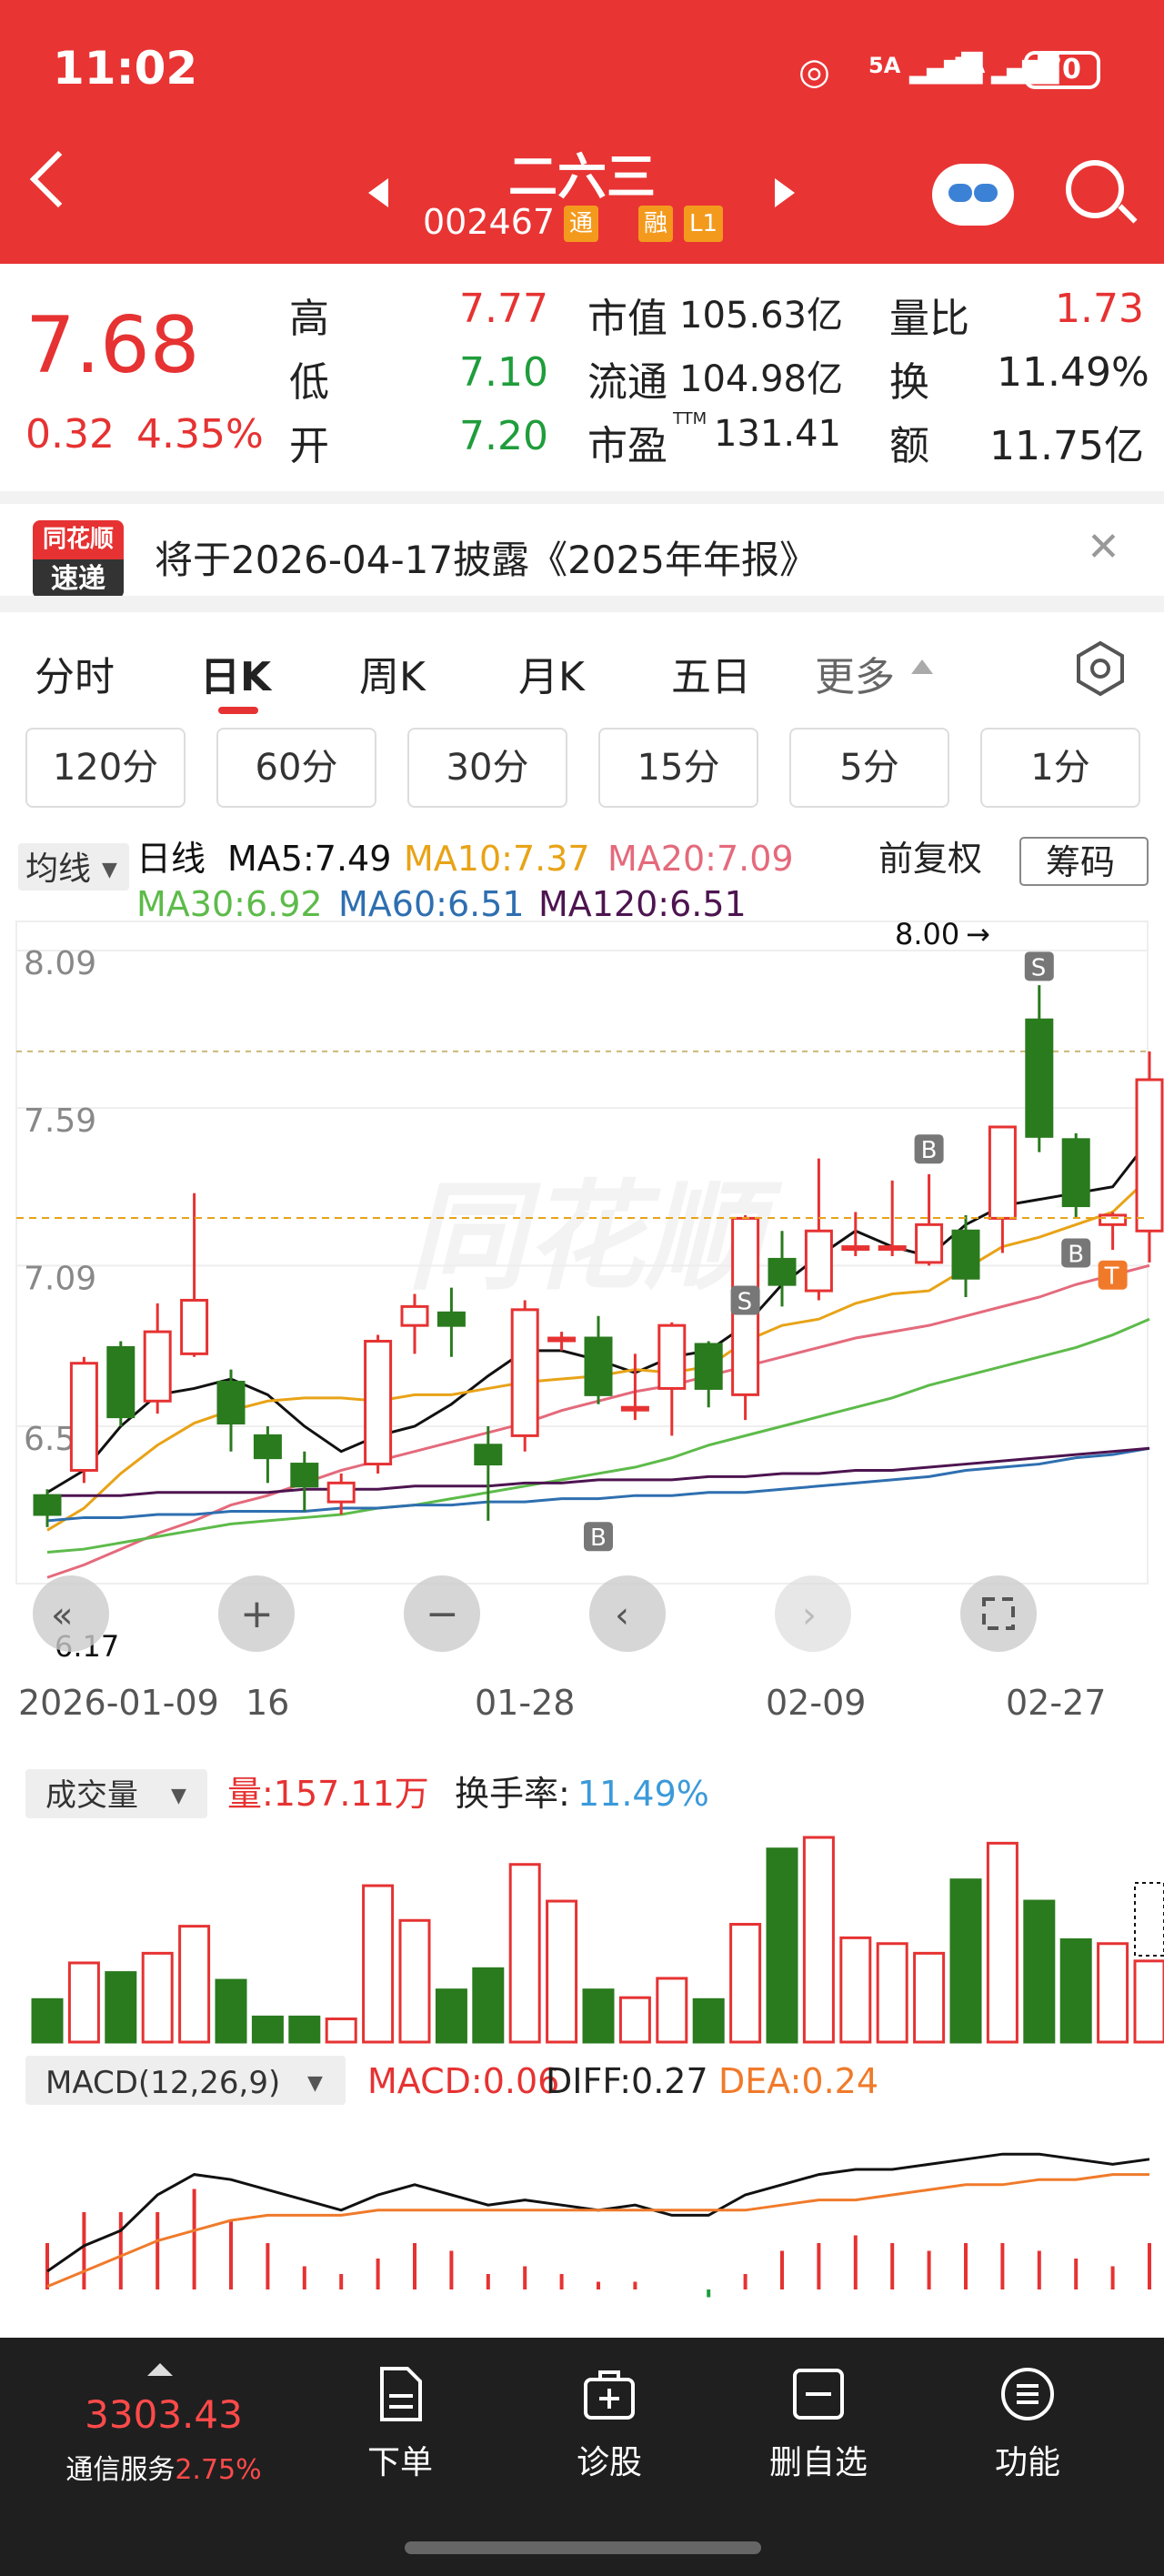 The width and height of the screenshot is (1164, 2576). What do you see at coordinates (315, 2083) in the screenshot?
I see `macd-dropdown-icon: ▼` at bounding box center [315, 2083].